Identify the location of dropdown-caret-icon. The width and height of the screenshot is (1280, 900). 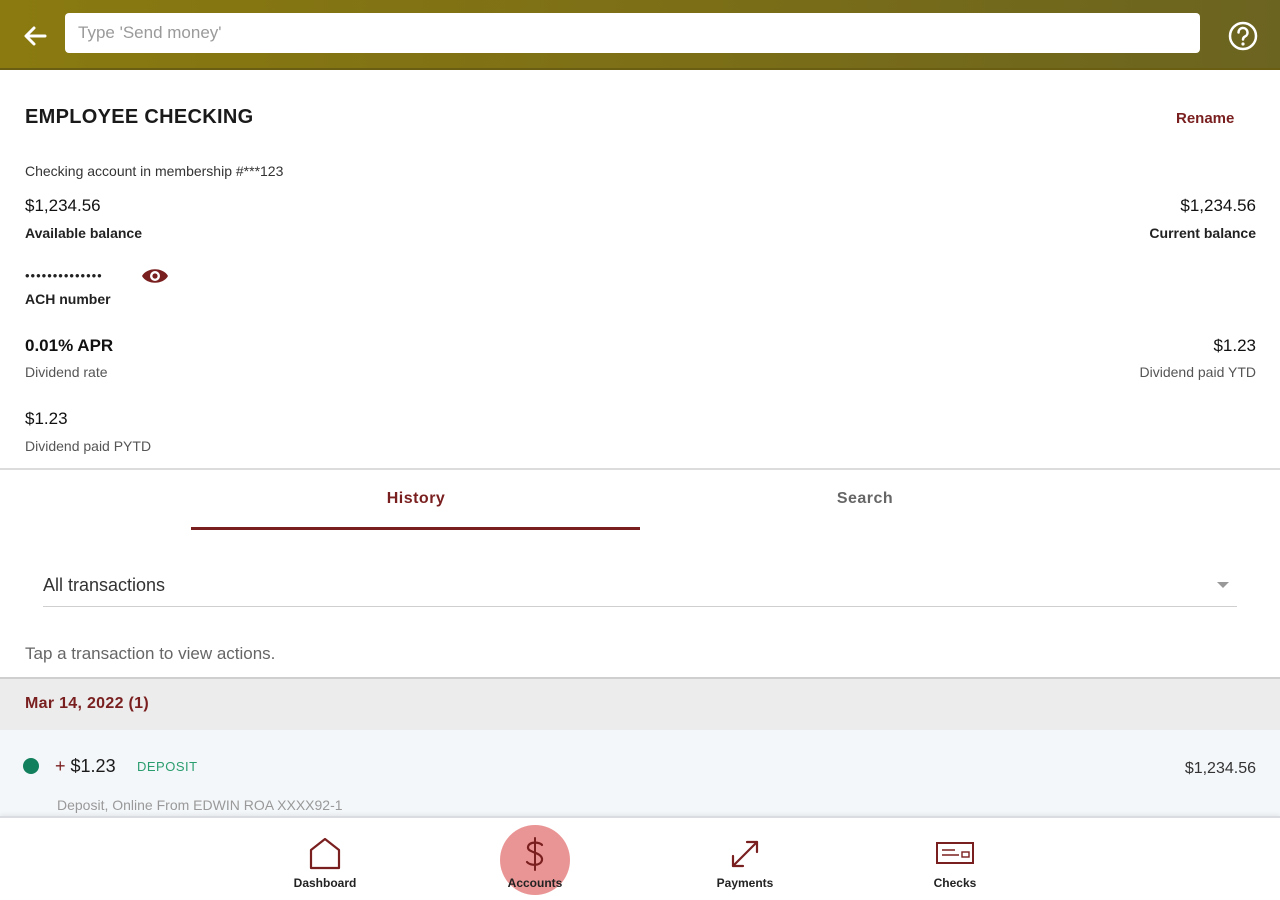
(1223, 585).